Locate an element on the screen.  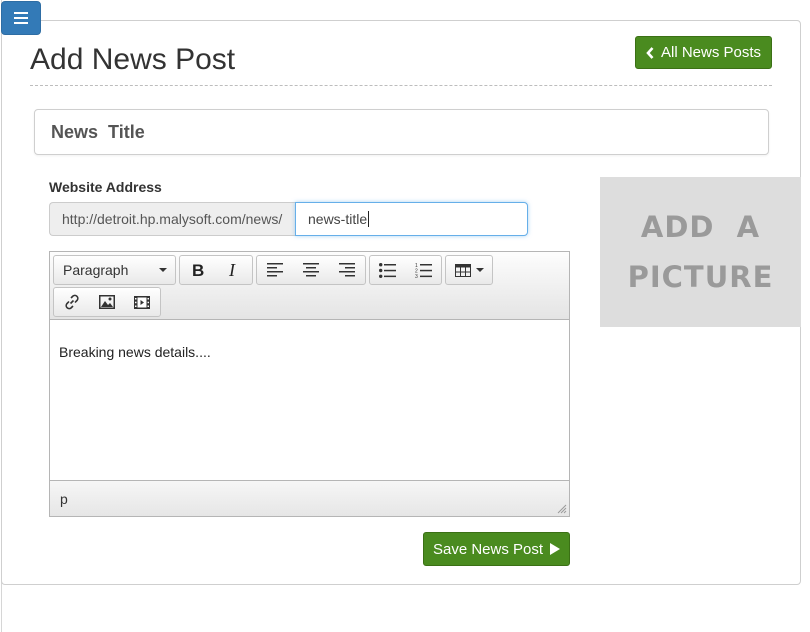
table-dropdown-icon is located at coordinates (479, 270).